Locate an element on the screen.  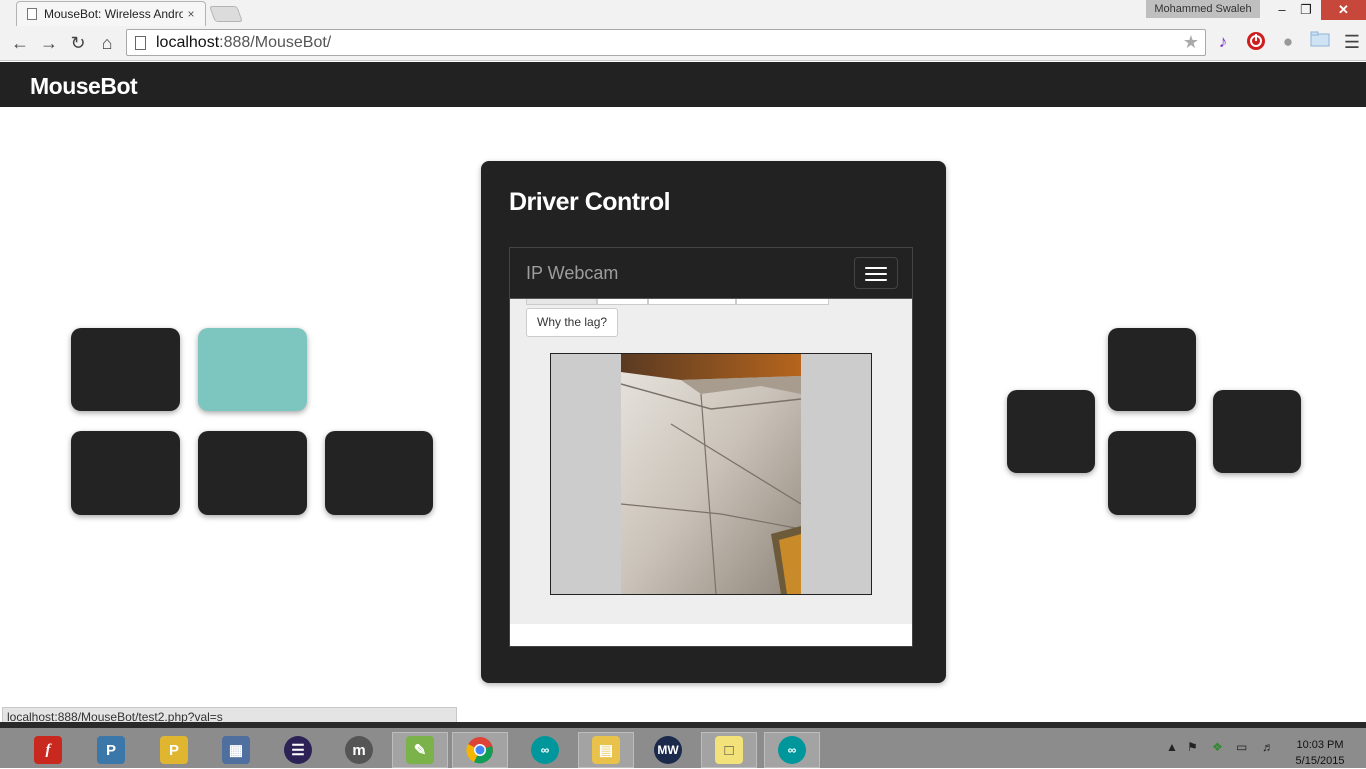
video-container is located at coordinates (711, 474).